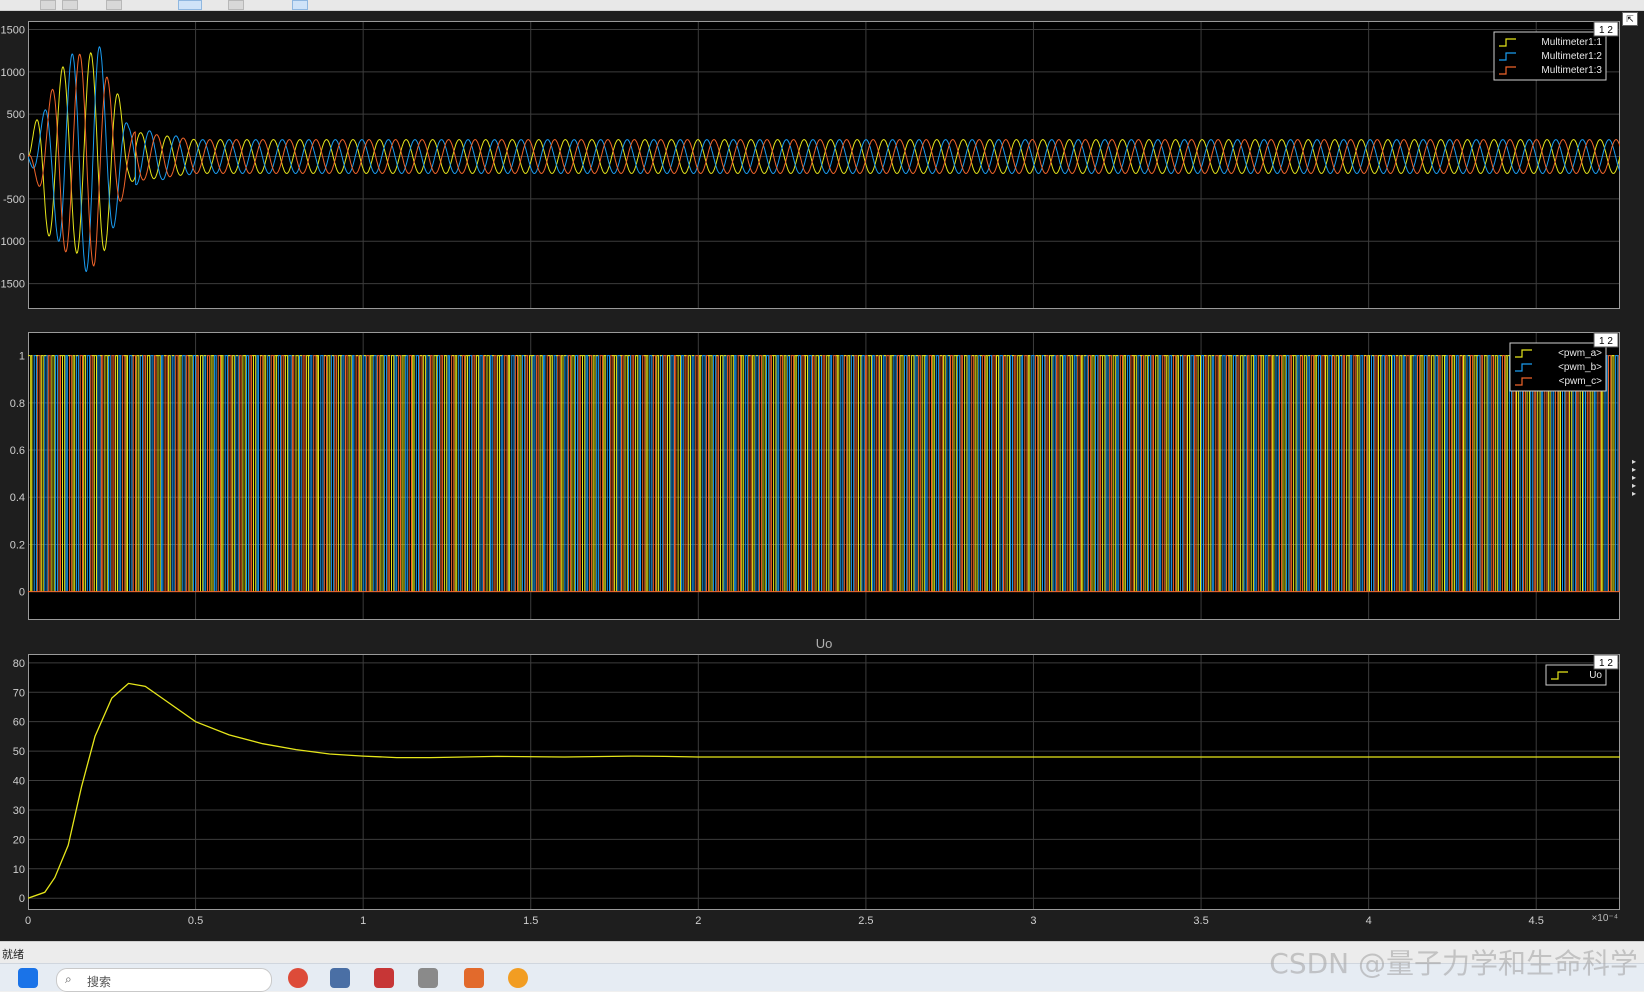 This screenshot has height=992, width=1644. I want to click on x-tick-label: 2.5, so click(865, 921).